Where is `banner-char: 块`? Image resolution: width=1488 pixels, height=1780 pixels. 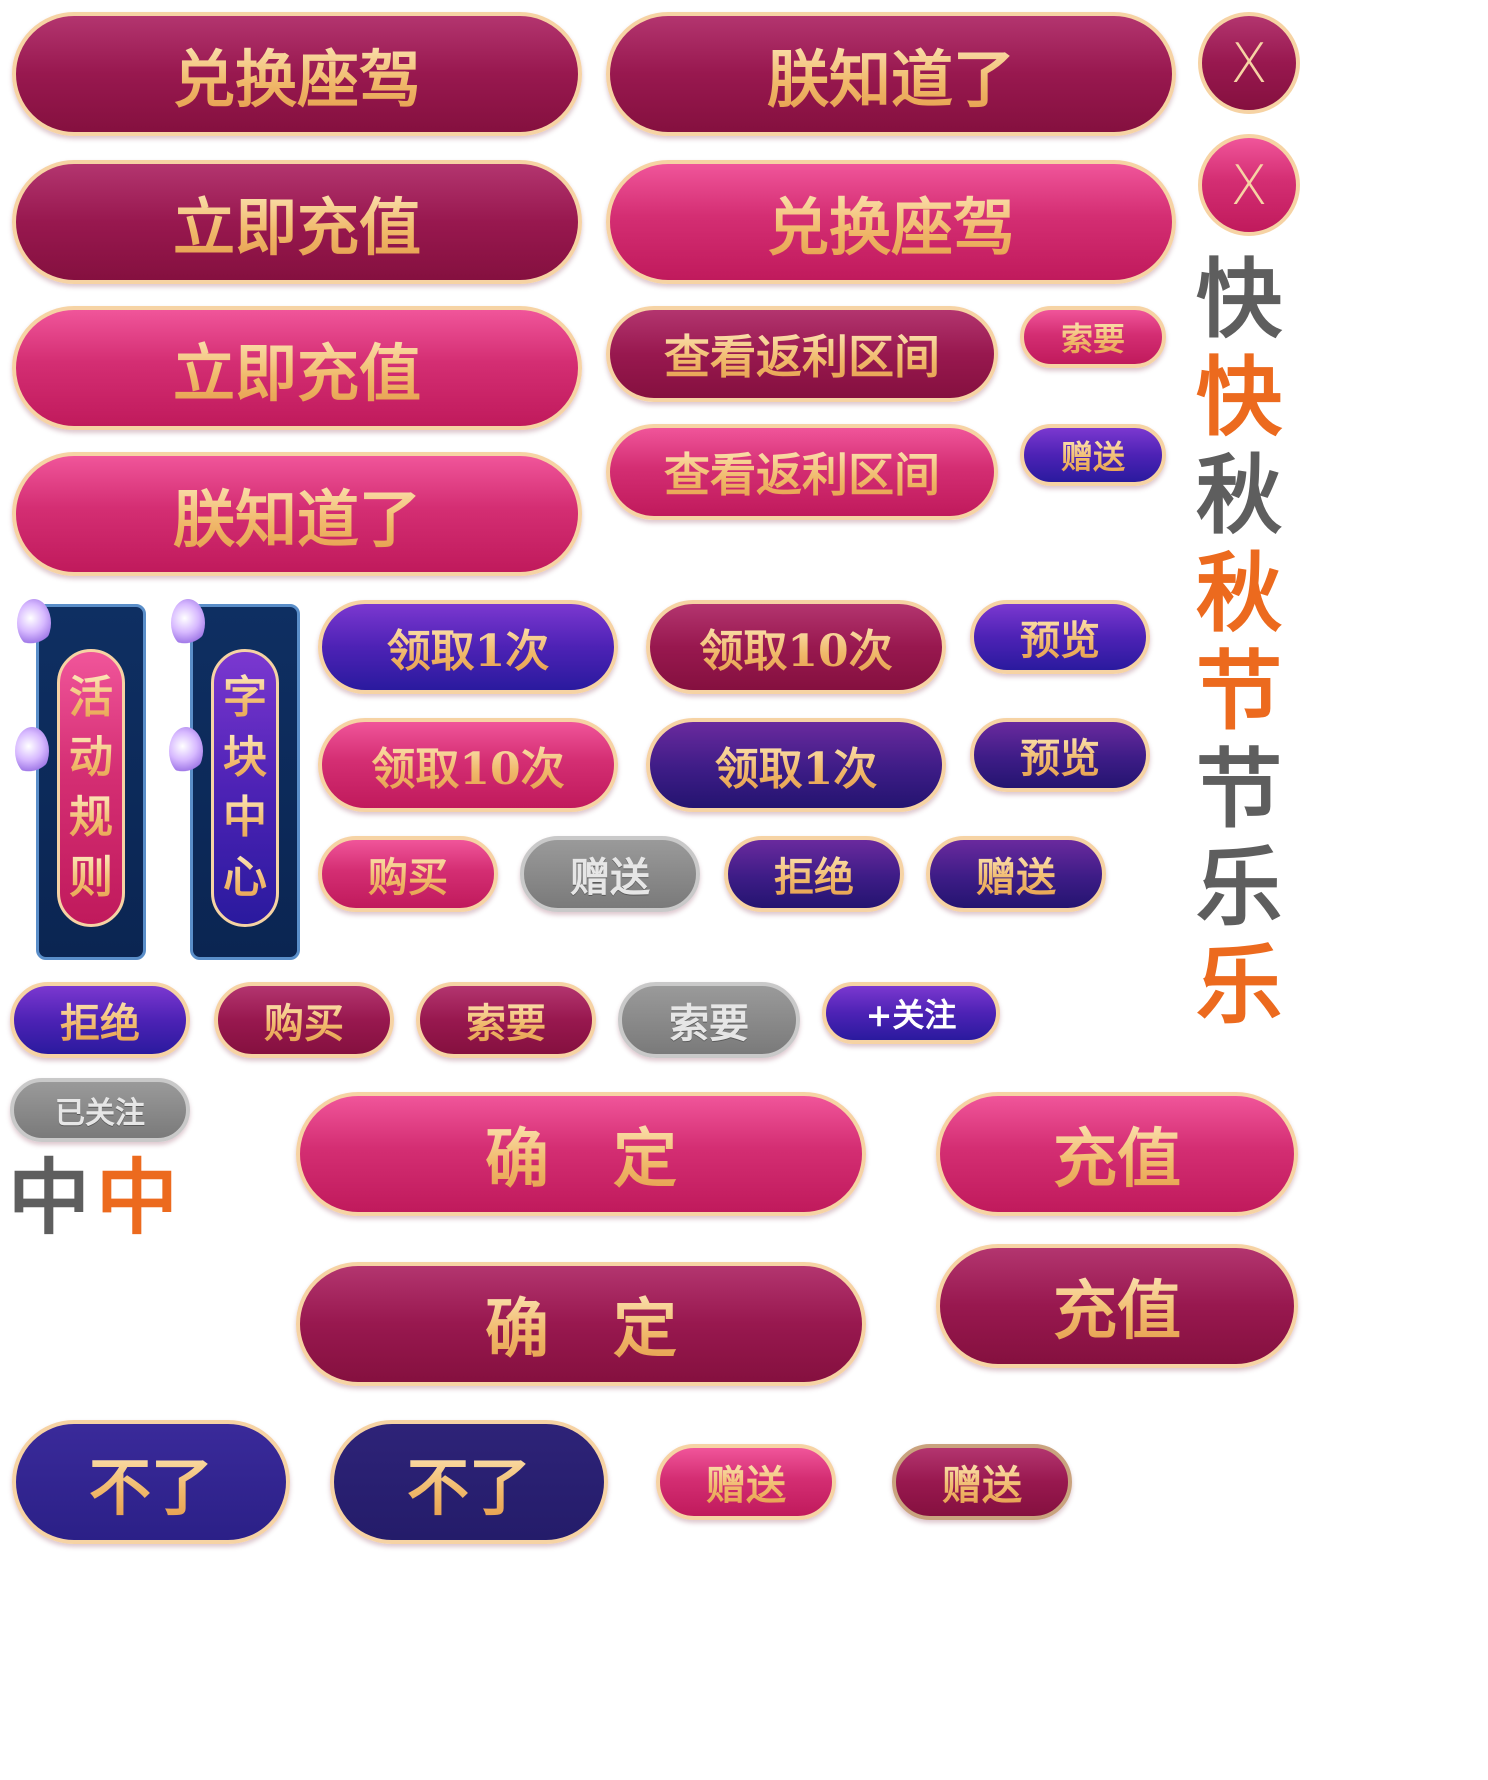
banner-char: 块 is located at coordinates (245, 758).